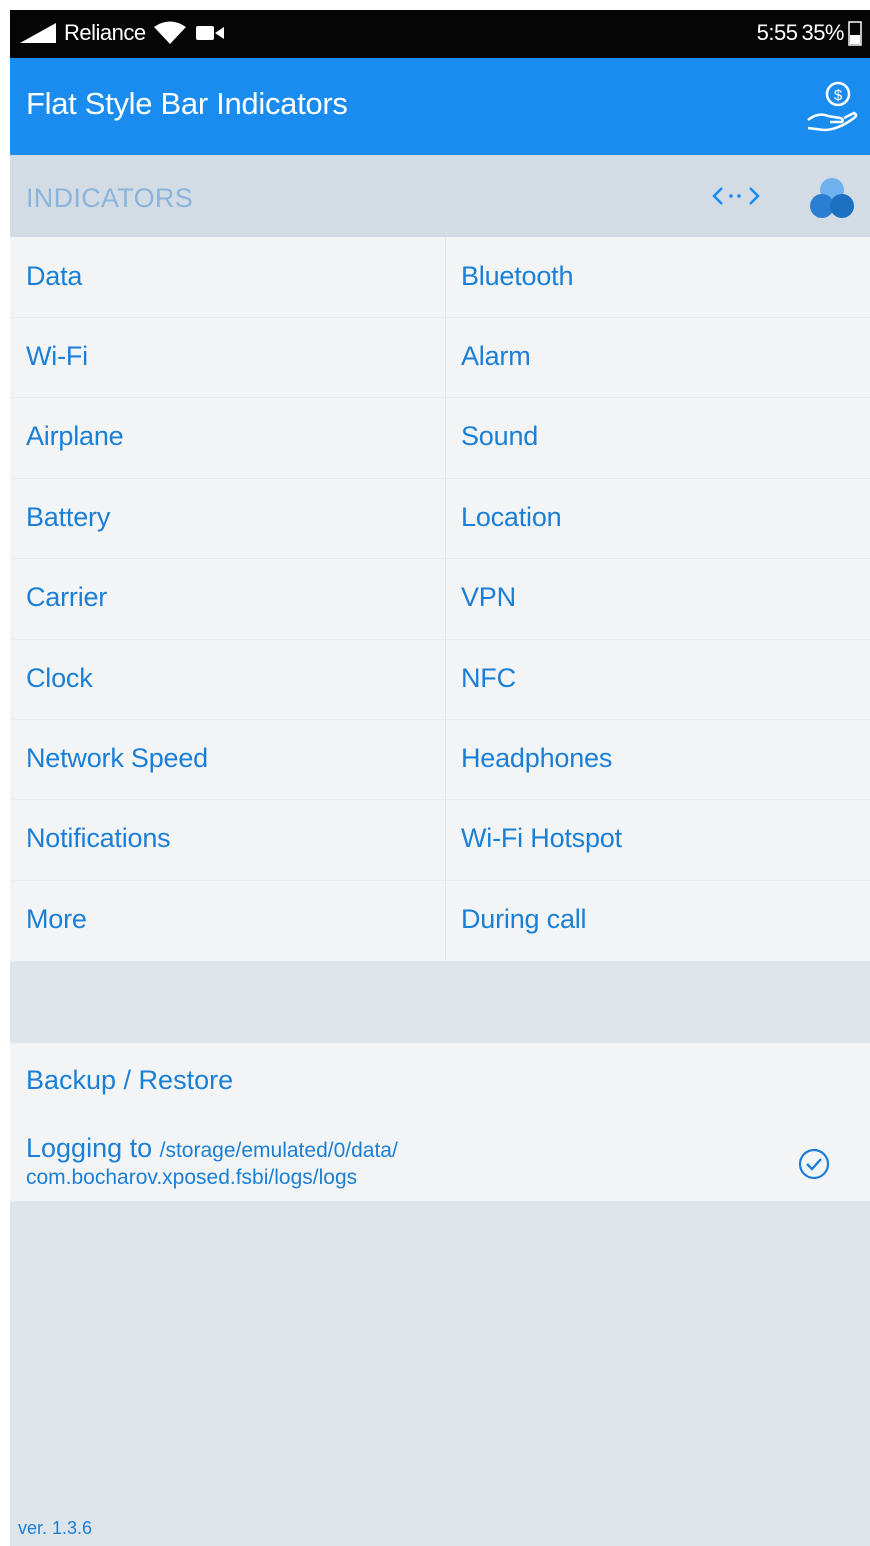 The image size is (870, 1546). I want to click on battery-percent: 35%, so click(822, 32).